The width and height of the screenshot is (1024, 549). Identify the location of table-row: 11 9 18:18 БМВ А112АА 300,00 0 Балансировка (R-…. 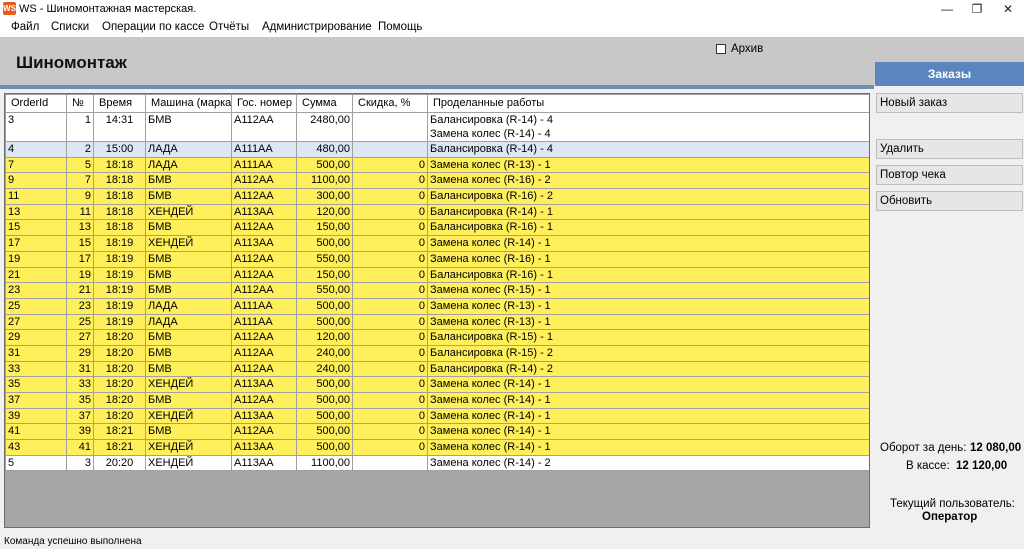
(437, 196).